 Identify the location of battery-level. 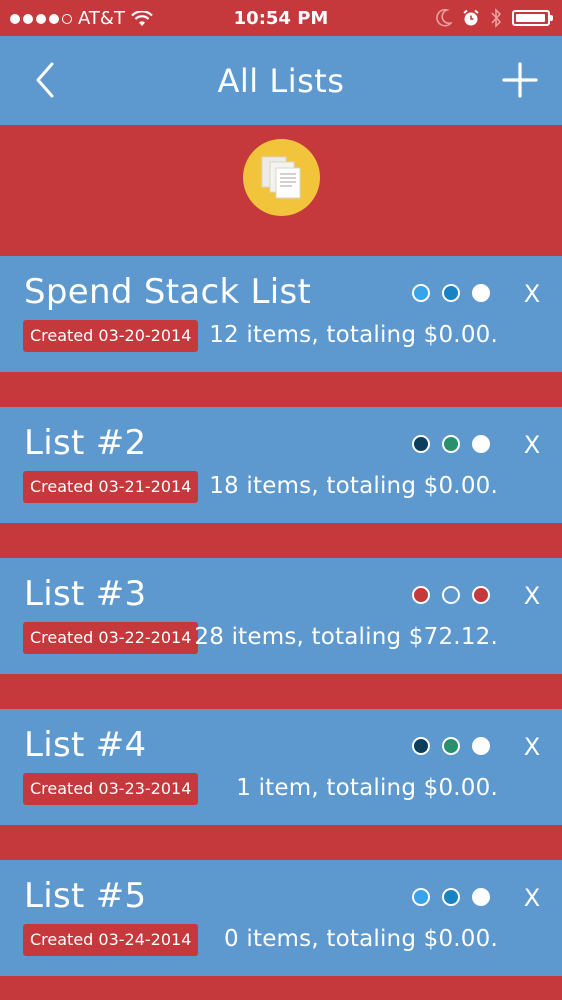
(530, 18).